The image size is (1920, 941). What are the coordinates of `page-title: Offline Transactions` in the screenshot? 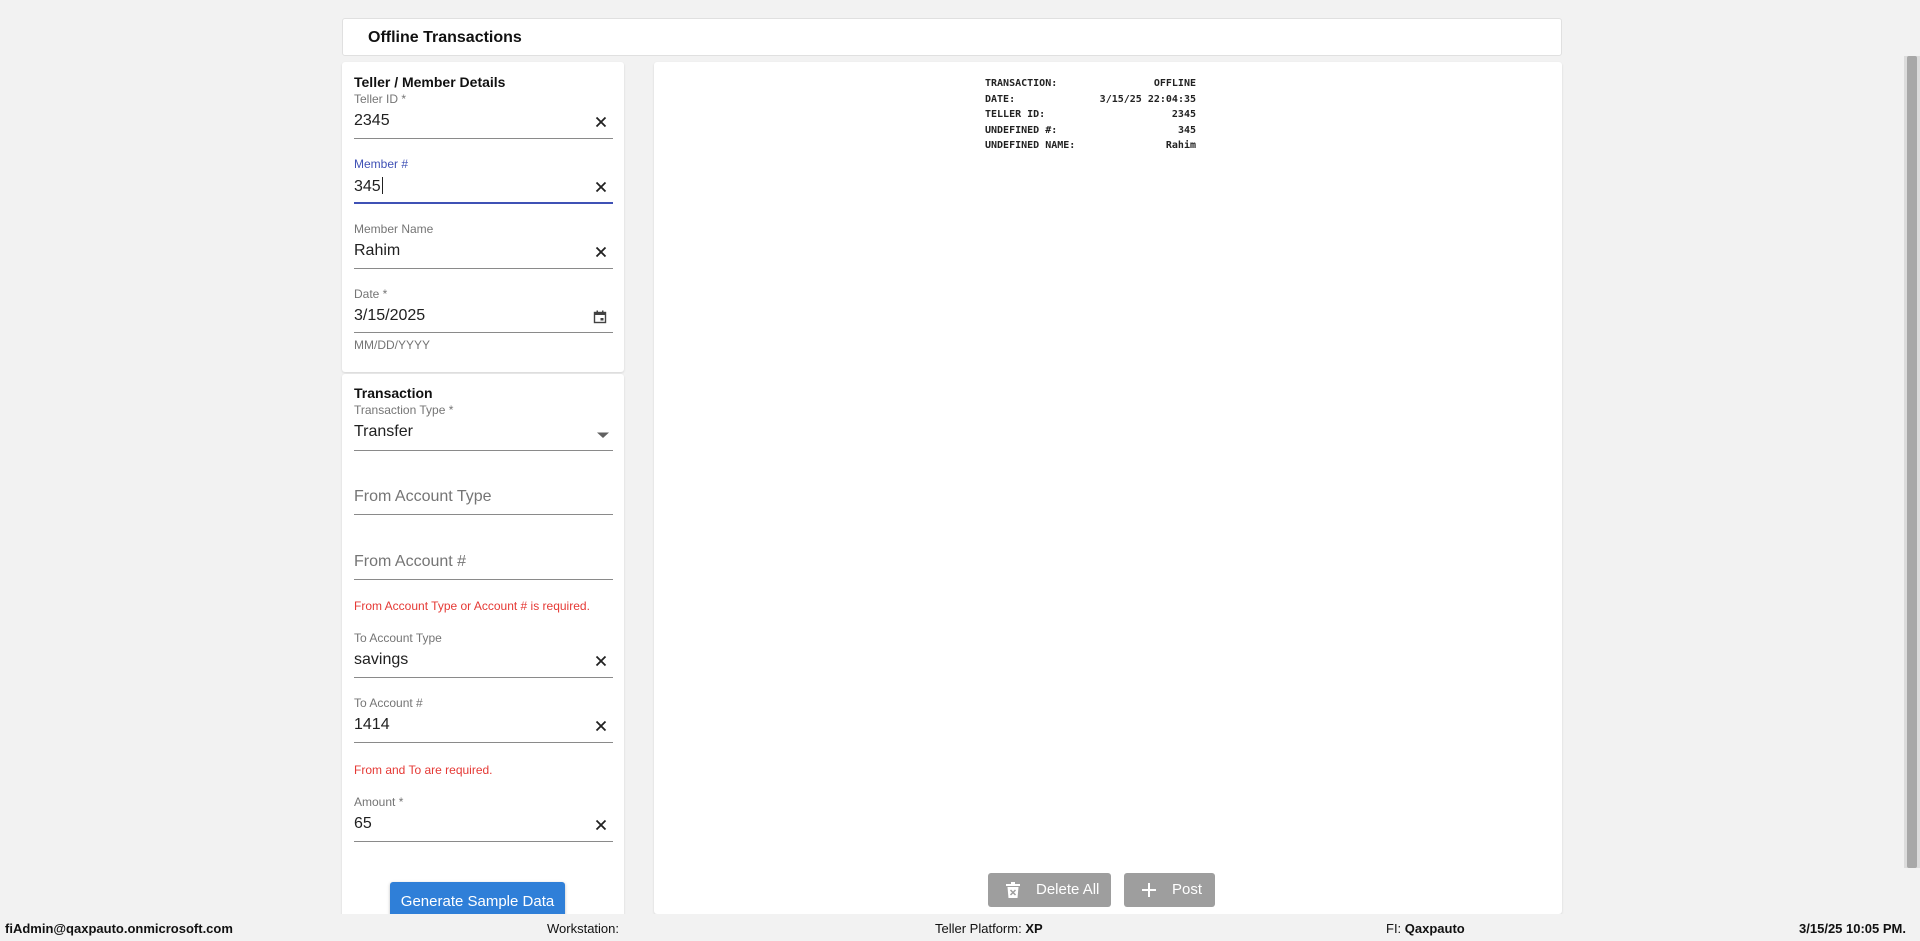 It's located at (445, 37).